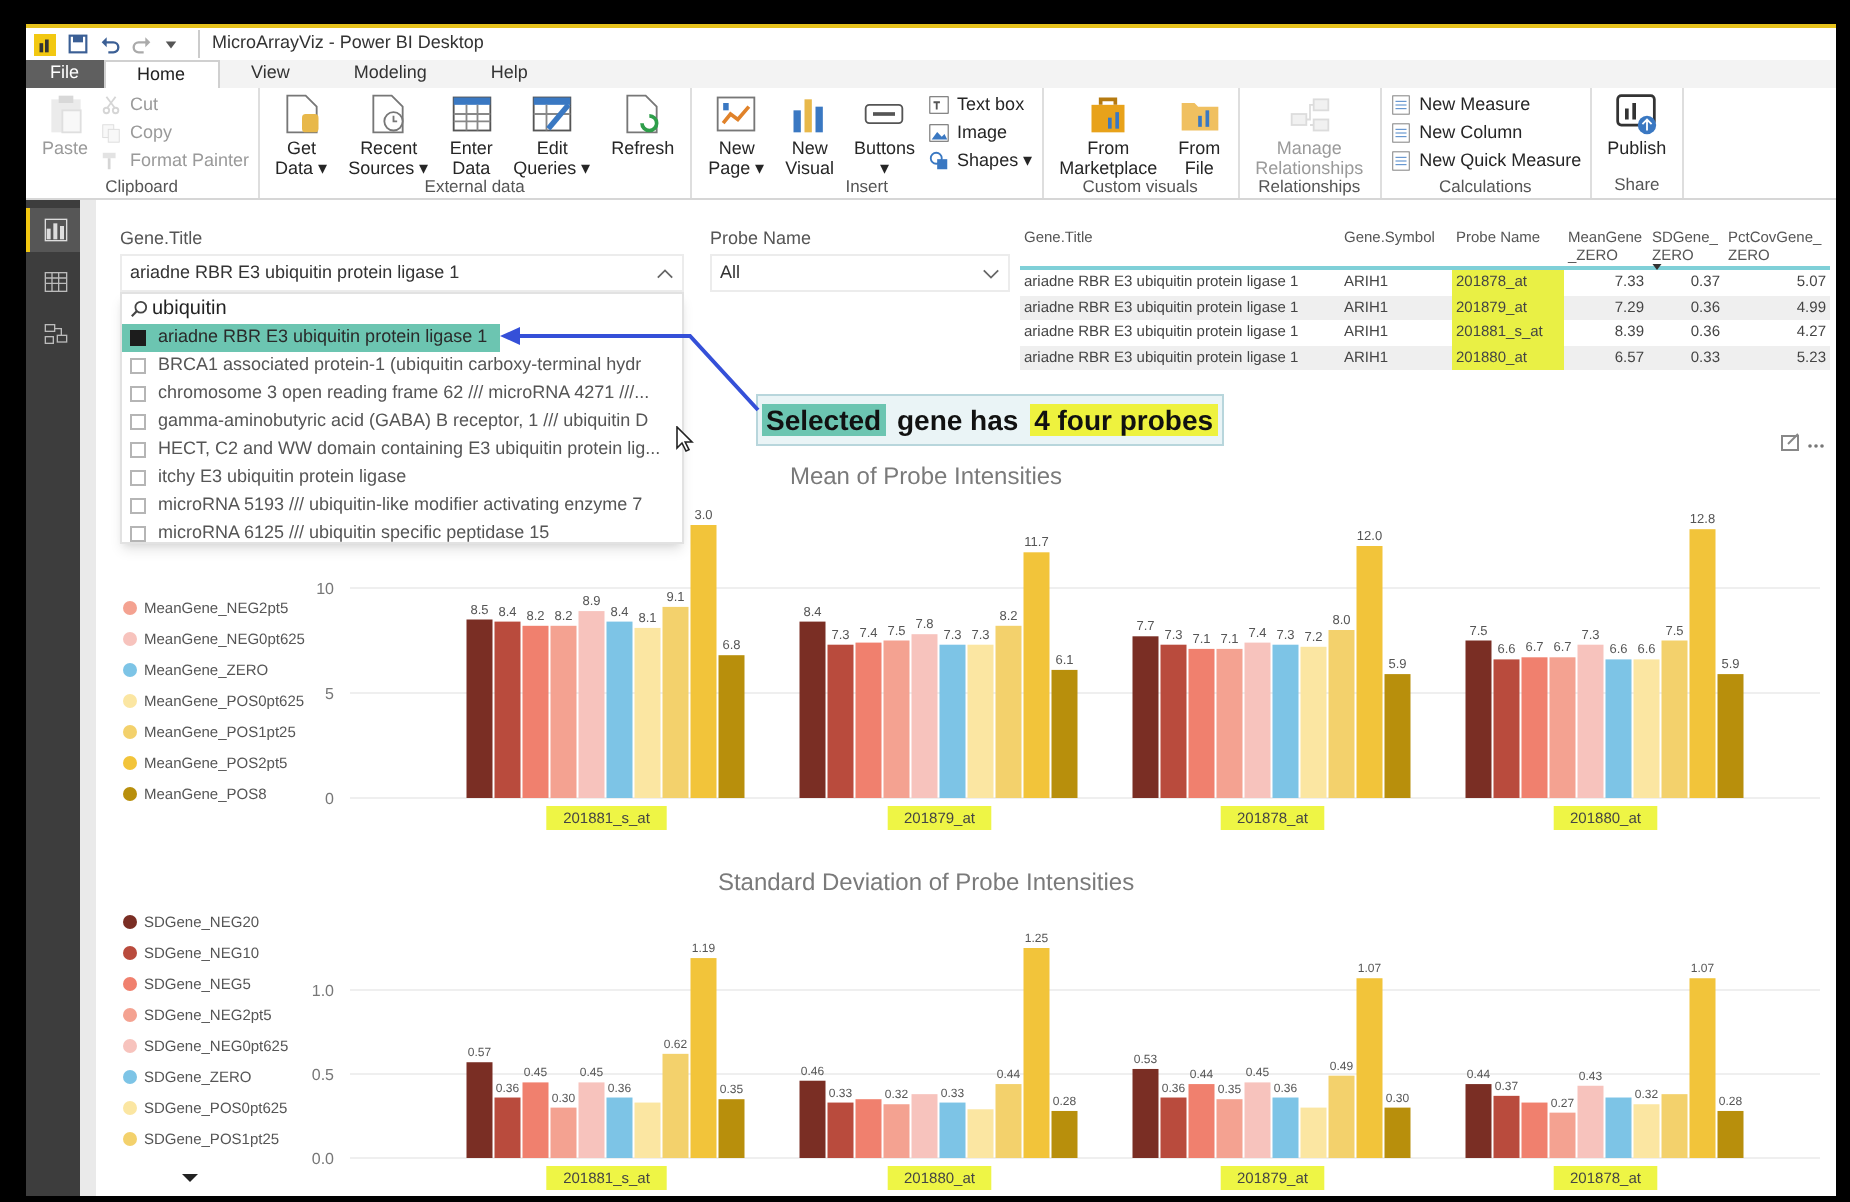  I want to click on shapes-icon, so click(938, 161).